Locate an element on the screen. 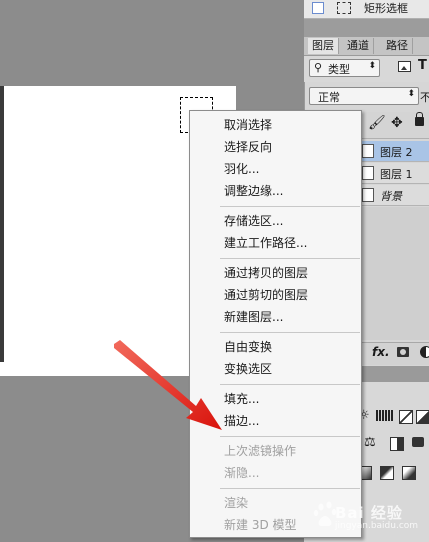  image-filter-icon is located at coordinates (404, 66).